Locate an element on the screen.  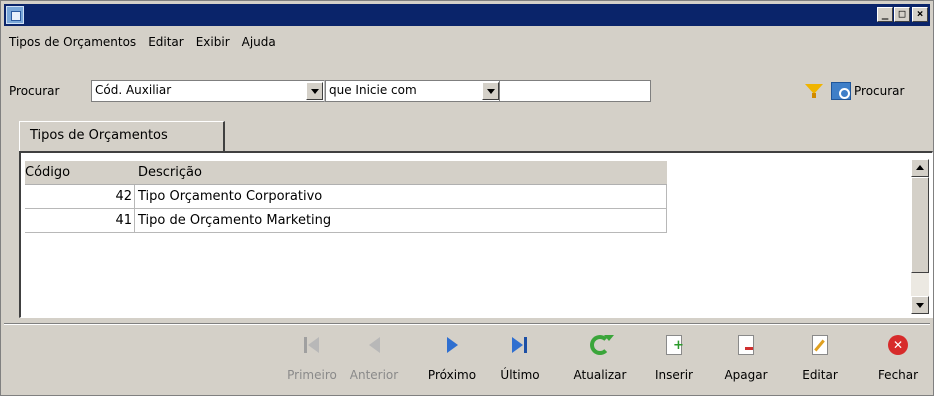
magnifier-icon is located at coordinates (841, 91).